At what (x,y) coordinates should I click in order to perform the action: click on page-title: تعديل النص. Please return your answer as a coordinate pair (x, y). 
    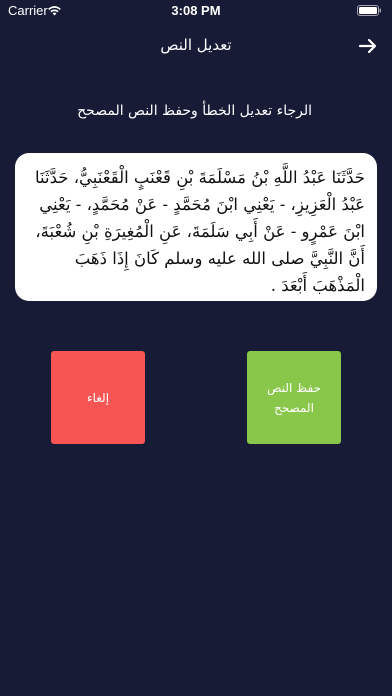
    Looking at the image, I should click on (196, 45).